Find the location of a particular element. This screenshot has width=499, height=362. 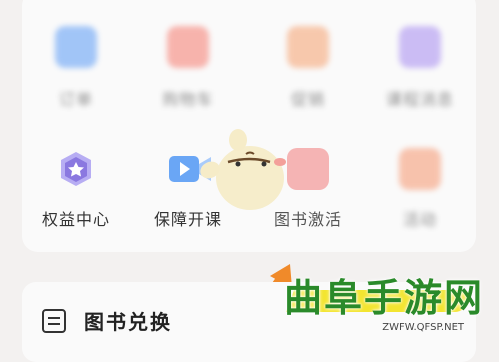

tile-activity: 活动 is located at coordinates (420, 190).